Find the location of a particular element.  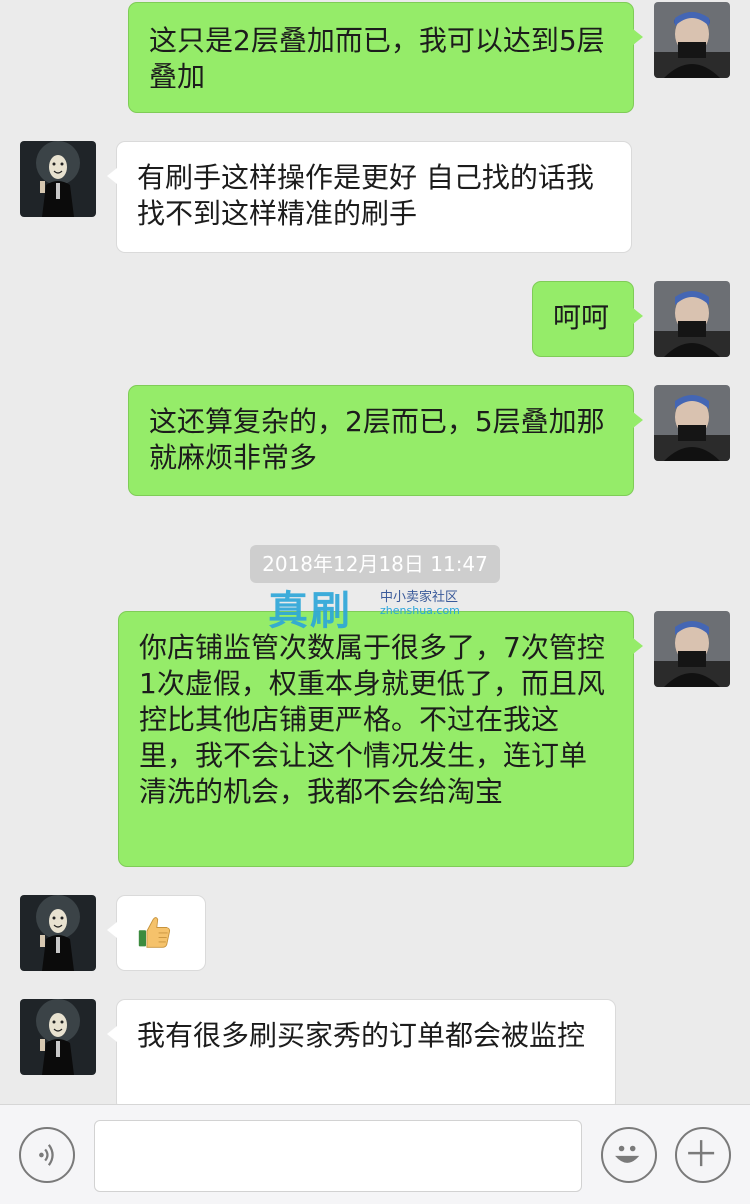

watermark-url: zhenshua.com is located at coordinates (420, 610).